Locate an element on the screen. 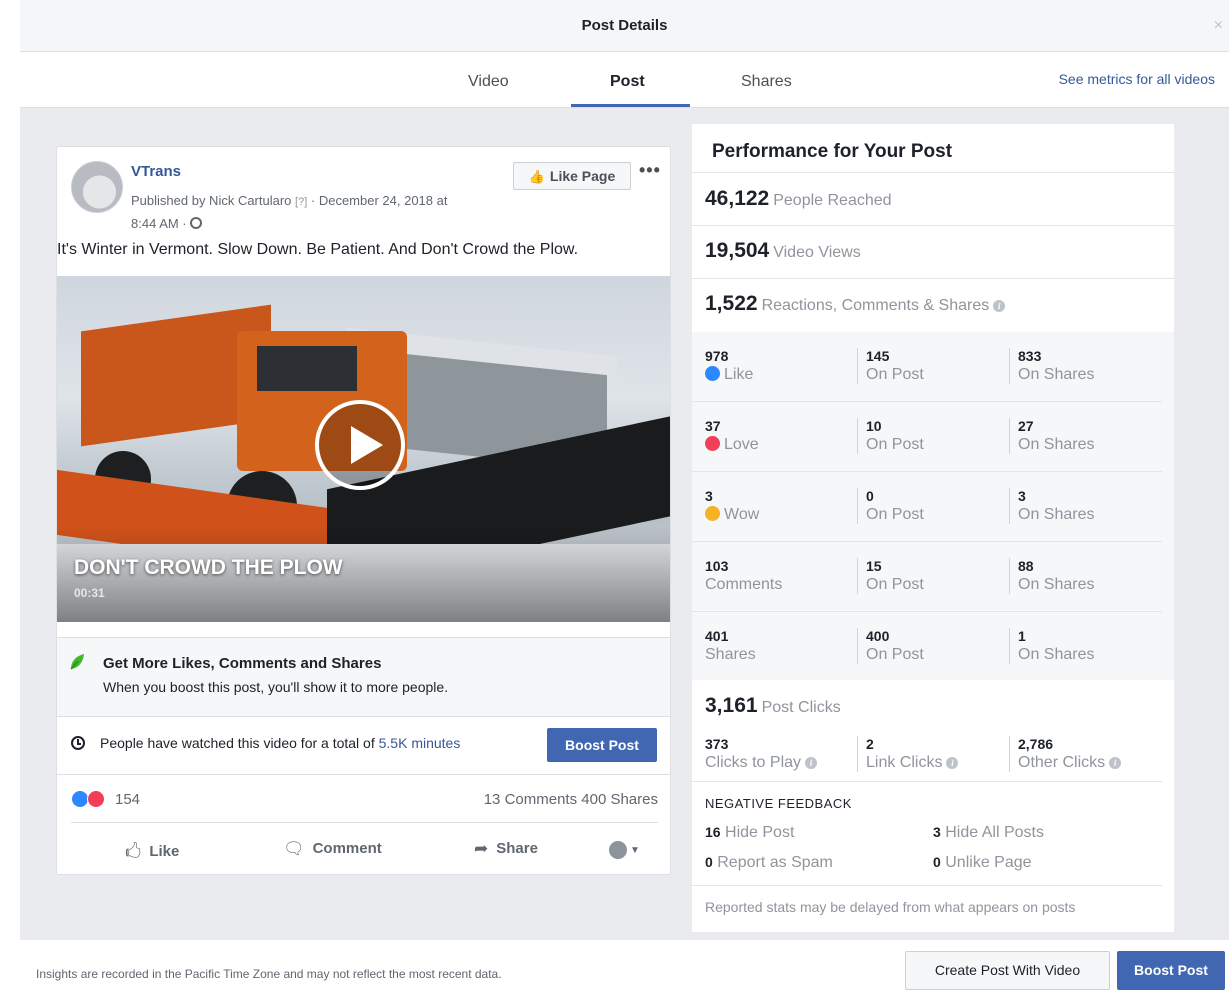  see-metrics-link: See metrics for all videos is located at coordinates (1137, 79).